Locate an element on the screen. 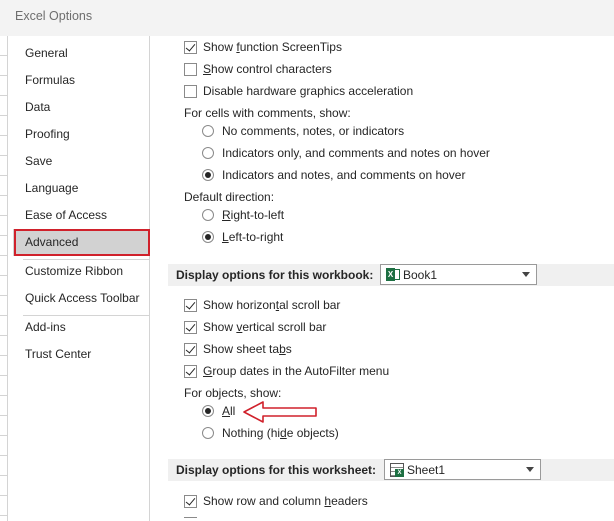 The image size is (614, 521). direction-option-right-to-left: Right-to-left is located at coordinates (243, 215).